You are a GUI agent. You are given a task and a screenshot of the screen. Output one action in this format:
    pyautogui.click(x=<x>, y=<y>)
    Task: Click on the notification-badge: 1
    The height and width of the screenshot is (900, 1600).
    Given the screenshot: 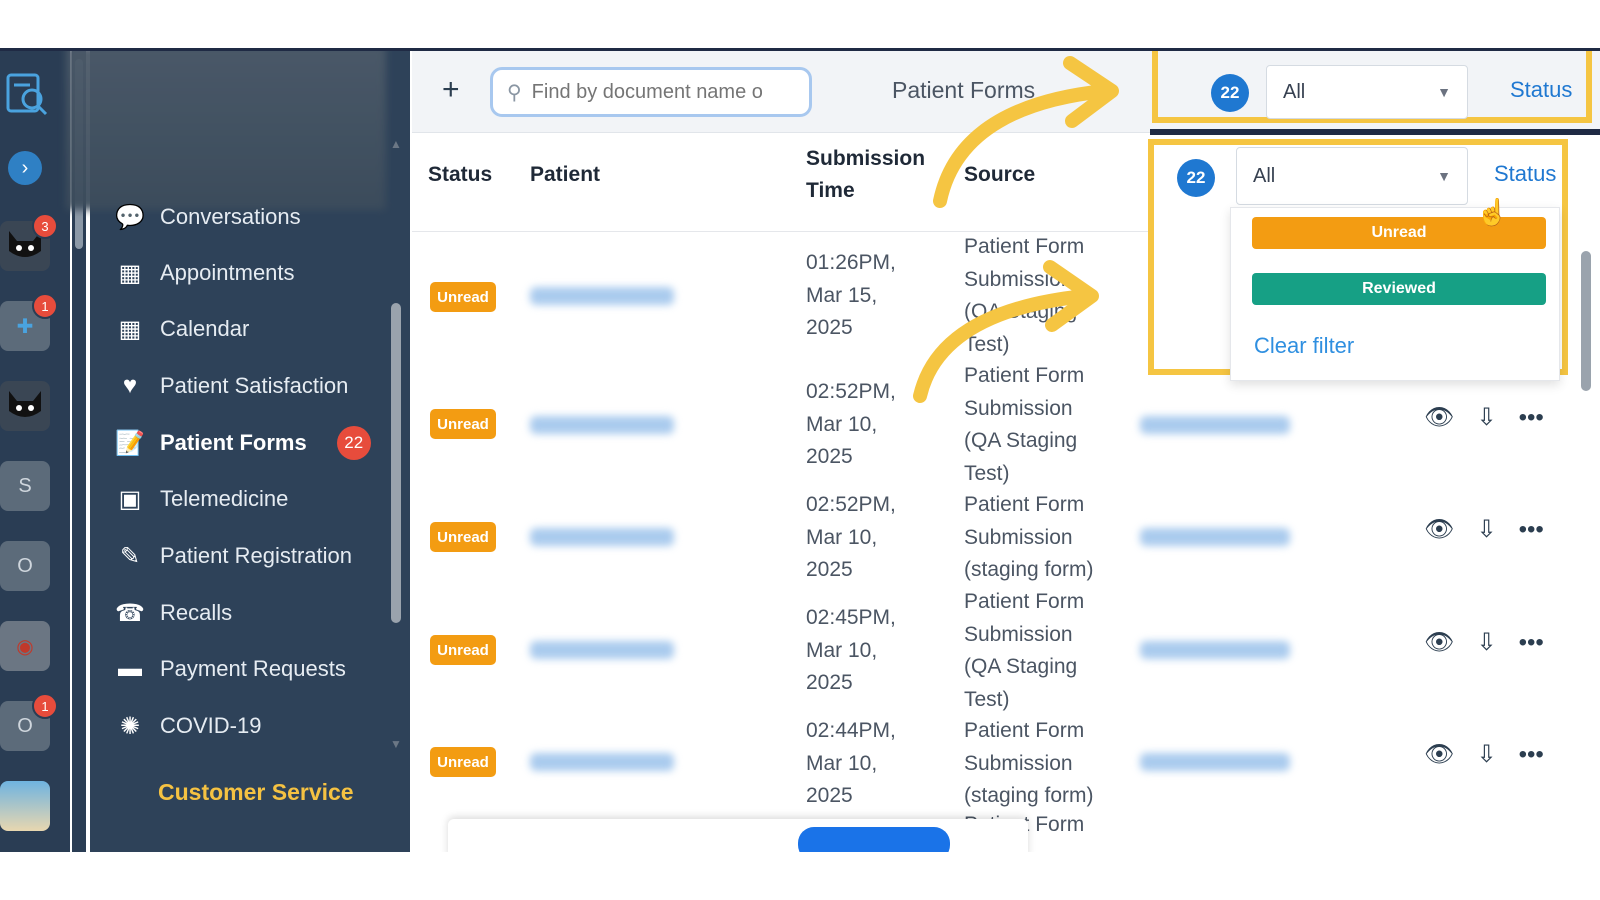 What is the action you would take?
    pyautogui.click(x=45, y=306)
    